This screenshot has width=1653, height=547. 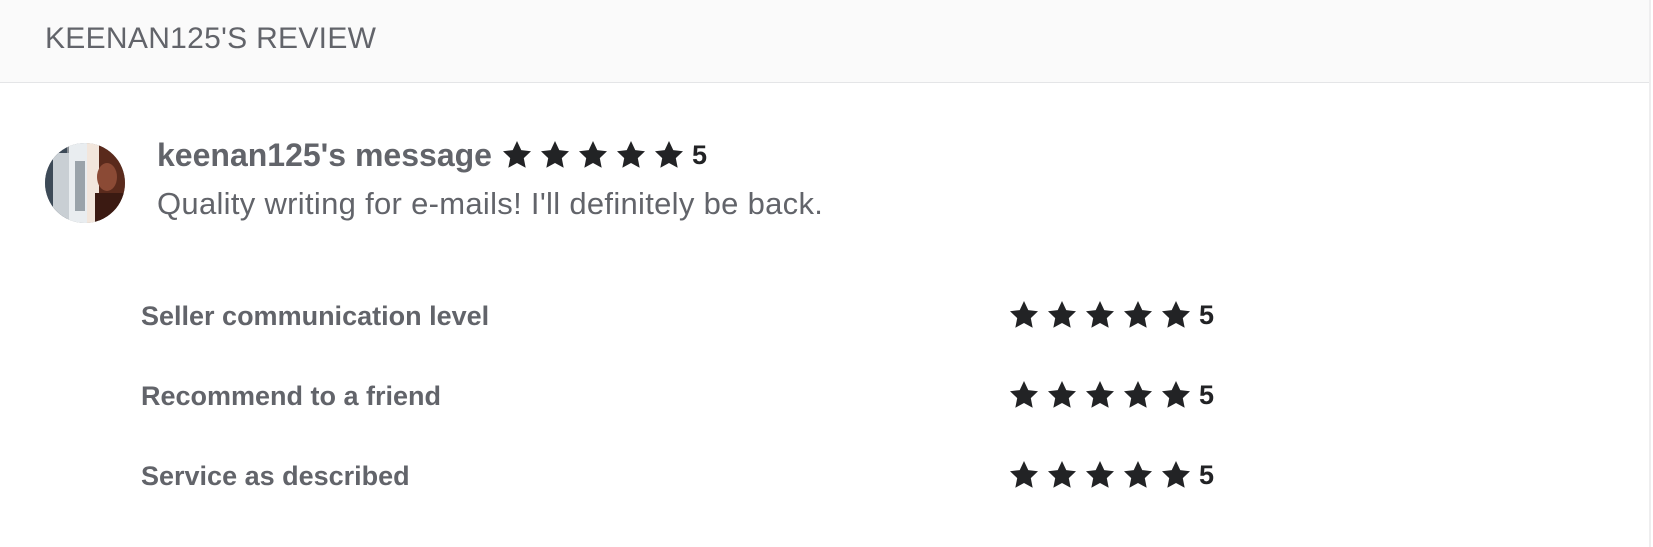 I want to click on criteria-row-seller-communication: Seller communication level 5, so click(x=691, y=316).